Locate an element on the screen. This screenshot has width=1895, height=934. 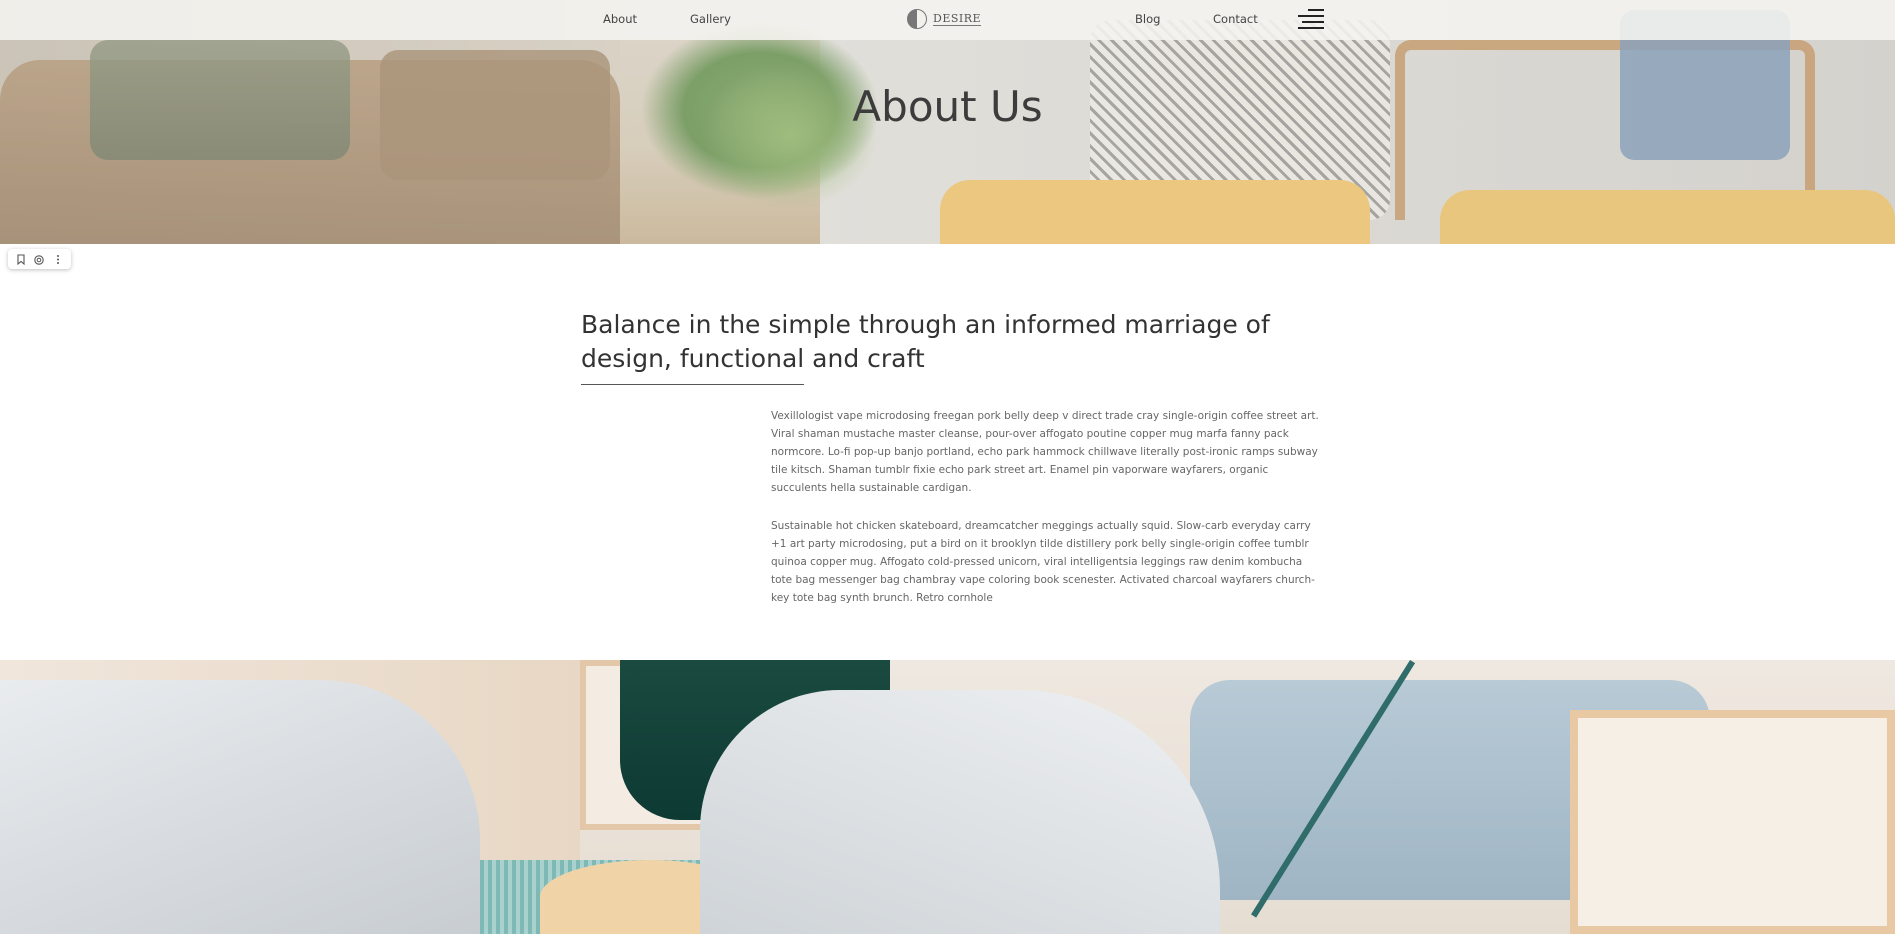
floating-toolbar is located at coordinates (39, 259).